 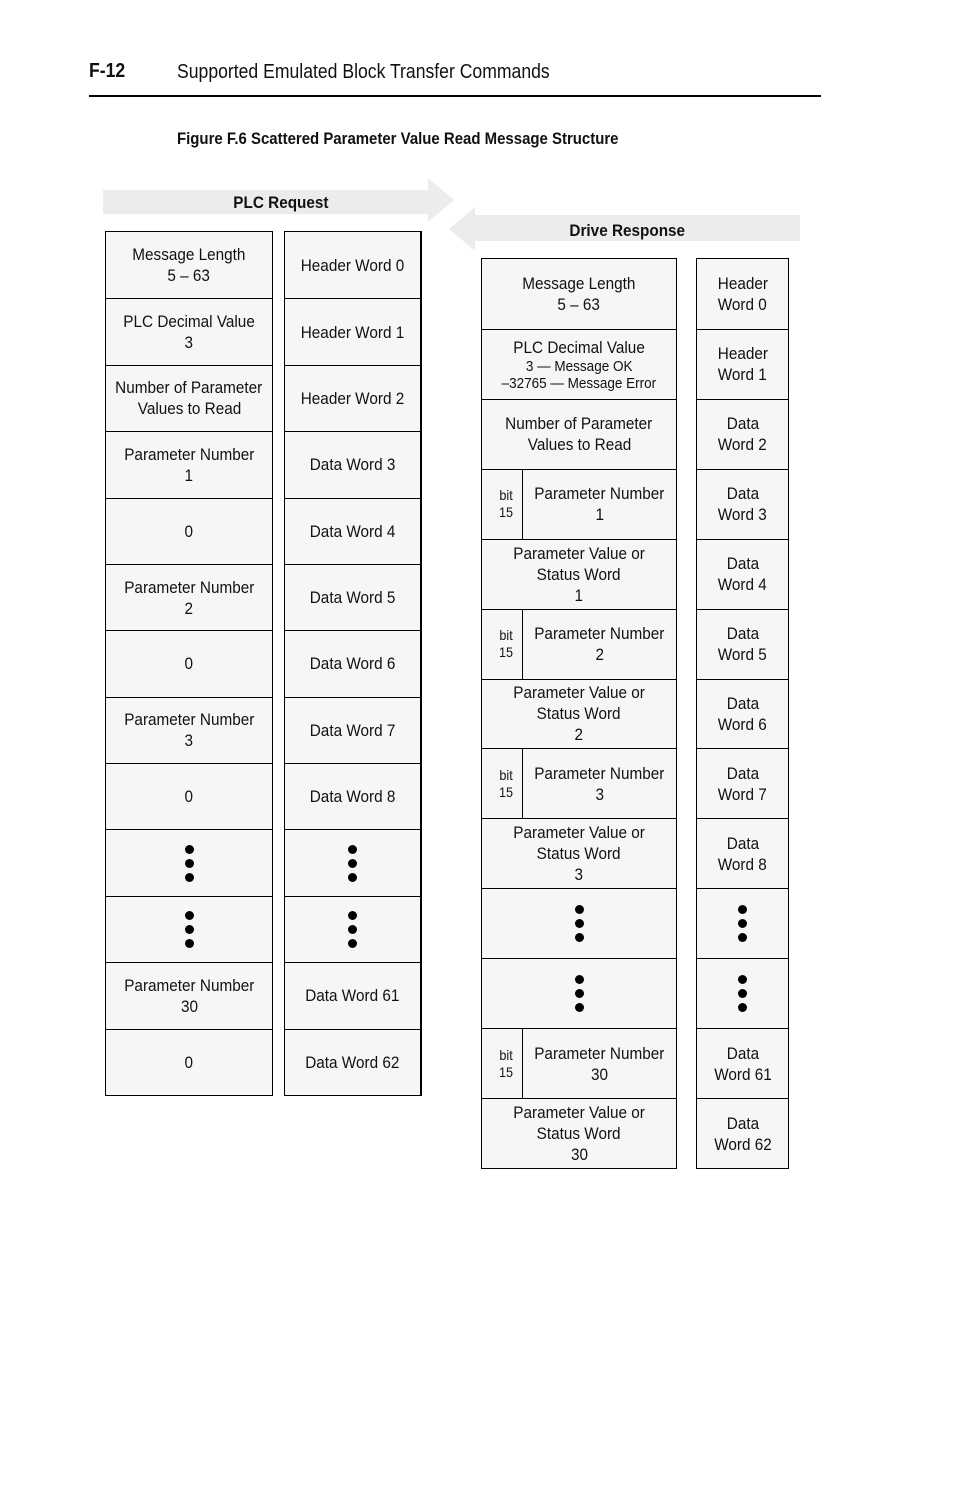 What do you see at coordinates (742, 724) in the screenshot?
I see `cell-text: Word 6` at bounding box center [742, 724].